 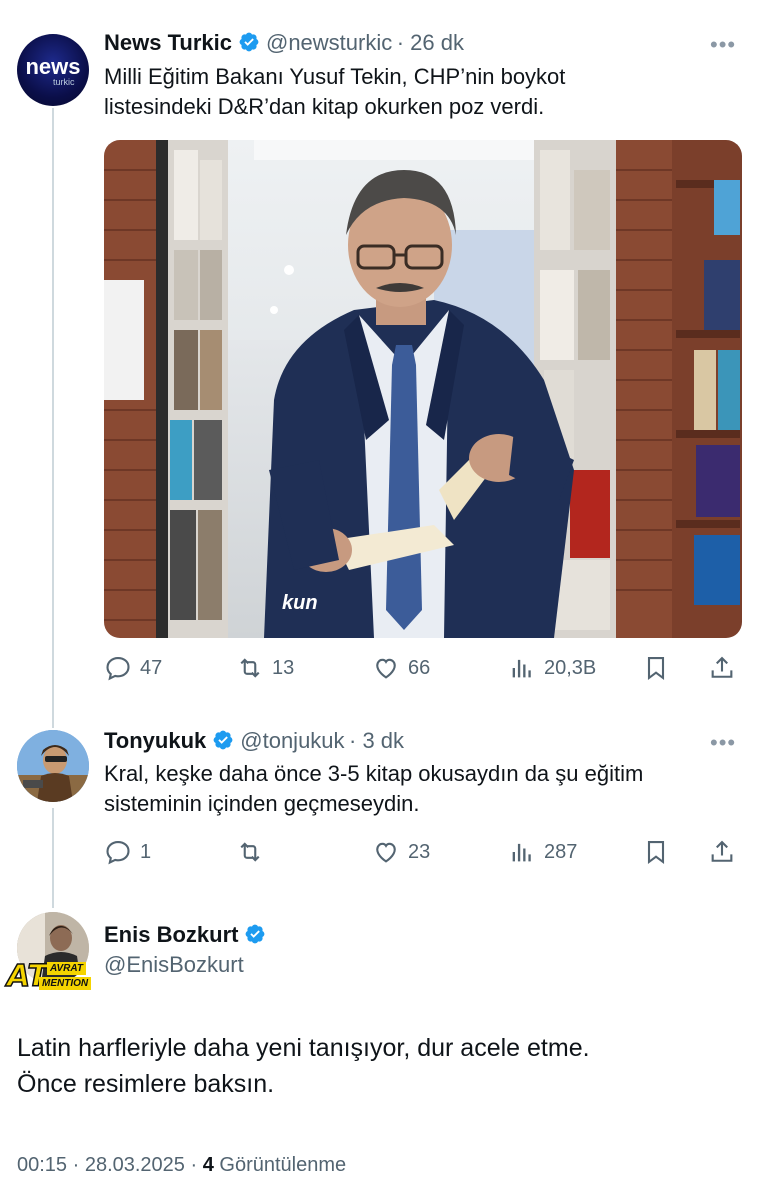 What do you see at coordinates (133, 668) in the screenshot?
I see `reply-button: 47` at bounding box center [133, 668].